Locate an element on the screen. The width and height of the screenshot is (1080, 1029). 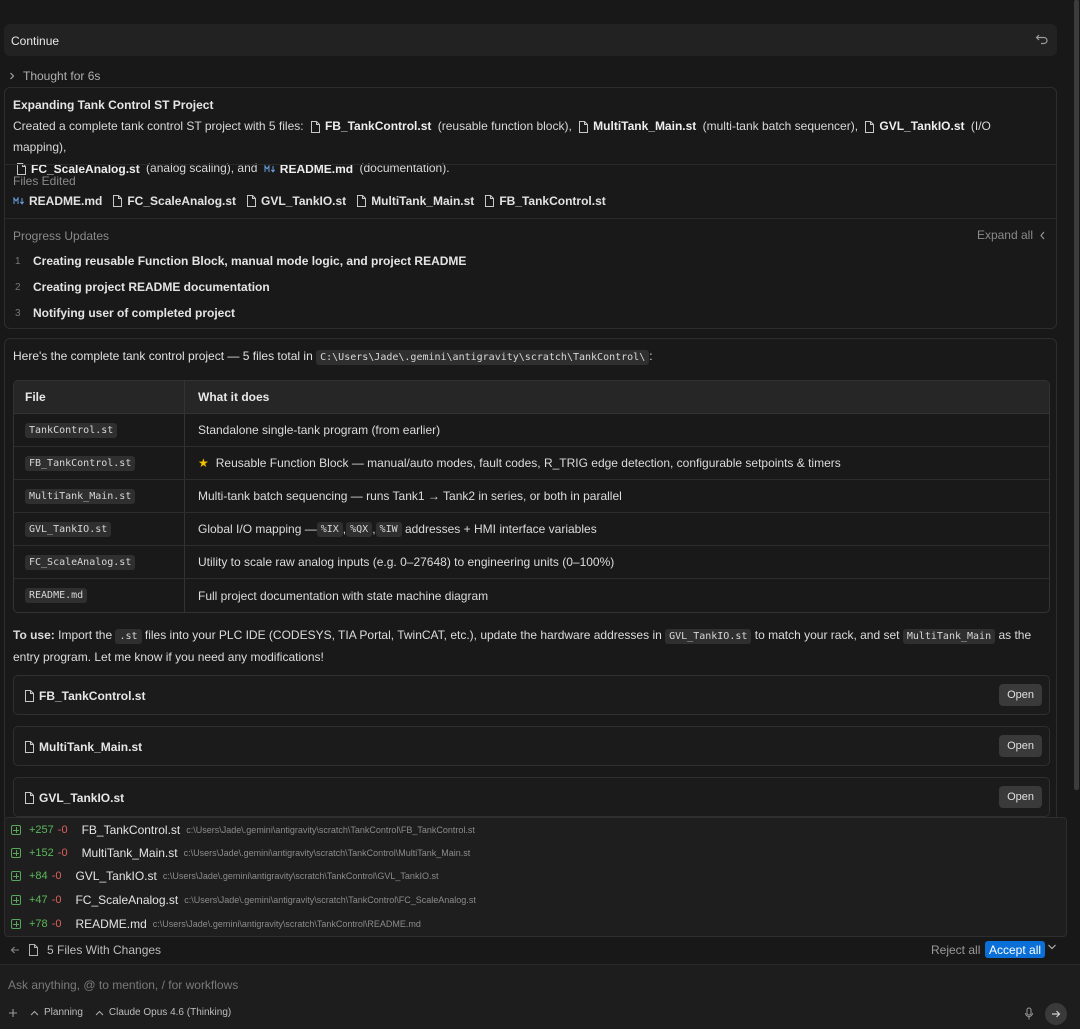
file-link: FB_TankControl.st is located at coordinates (370, 126).